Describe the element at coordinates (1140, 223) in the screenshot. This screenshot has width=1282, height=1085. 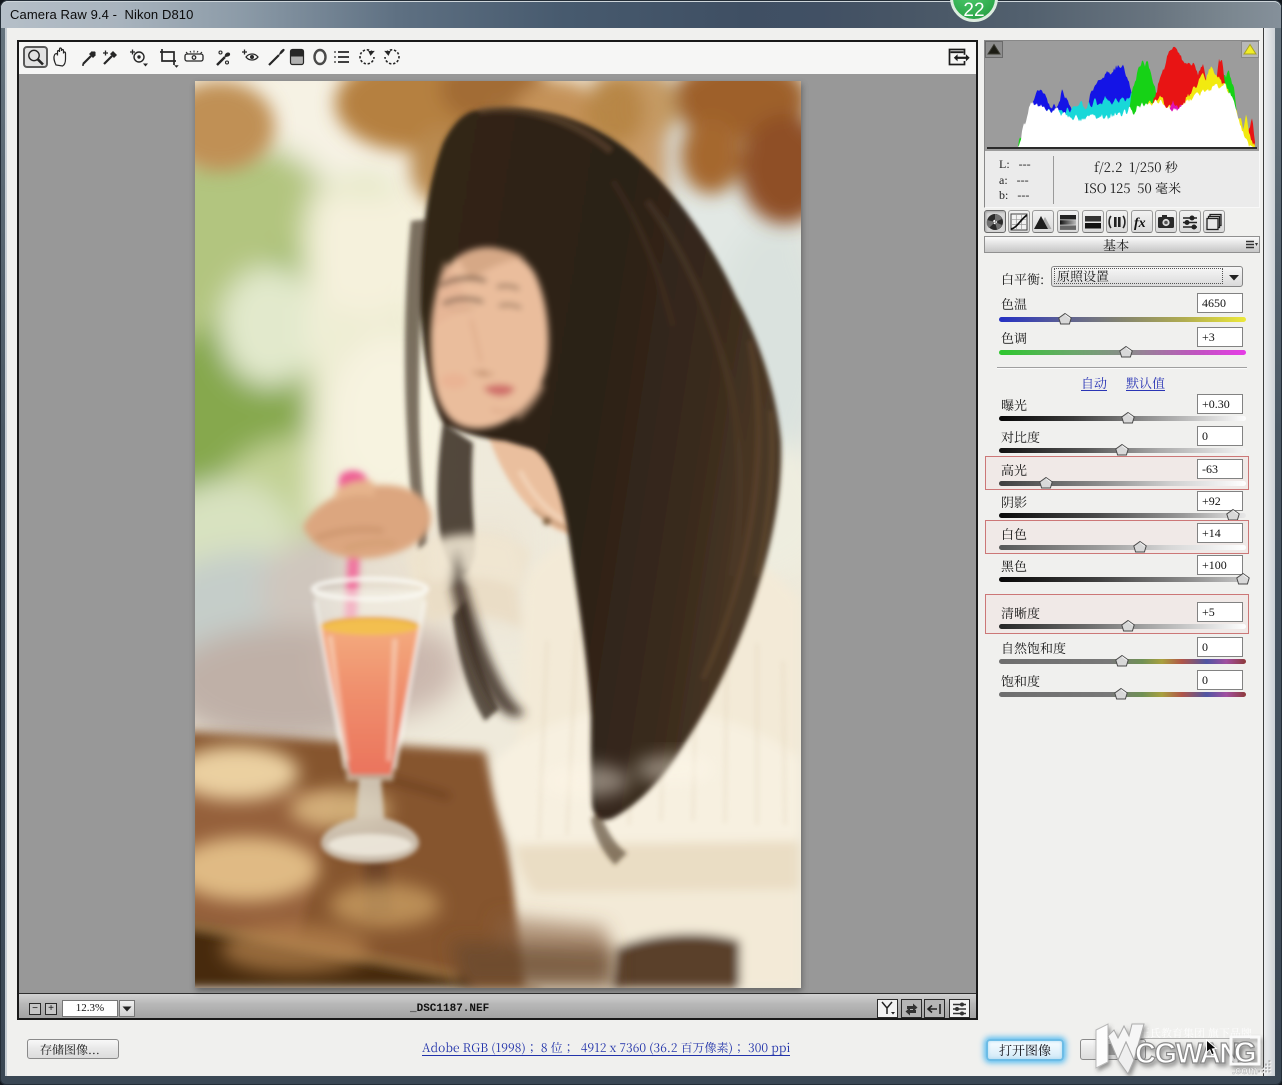
I see `svg-text: fx` at that location.